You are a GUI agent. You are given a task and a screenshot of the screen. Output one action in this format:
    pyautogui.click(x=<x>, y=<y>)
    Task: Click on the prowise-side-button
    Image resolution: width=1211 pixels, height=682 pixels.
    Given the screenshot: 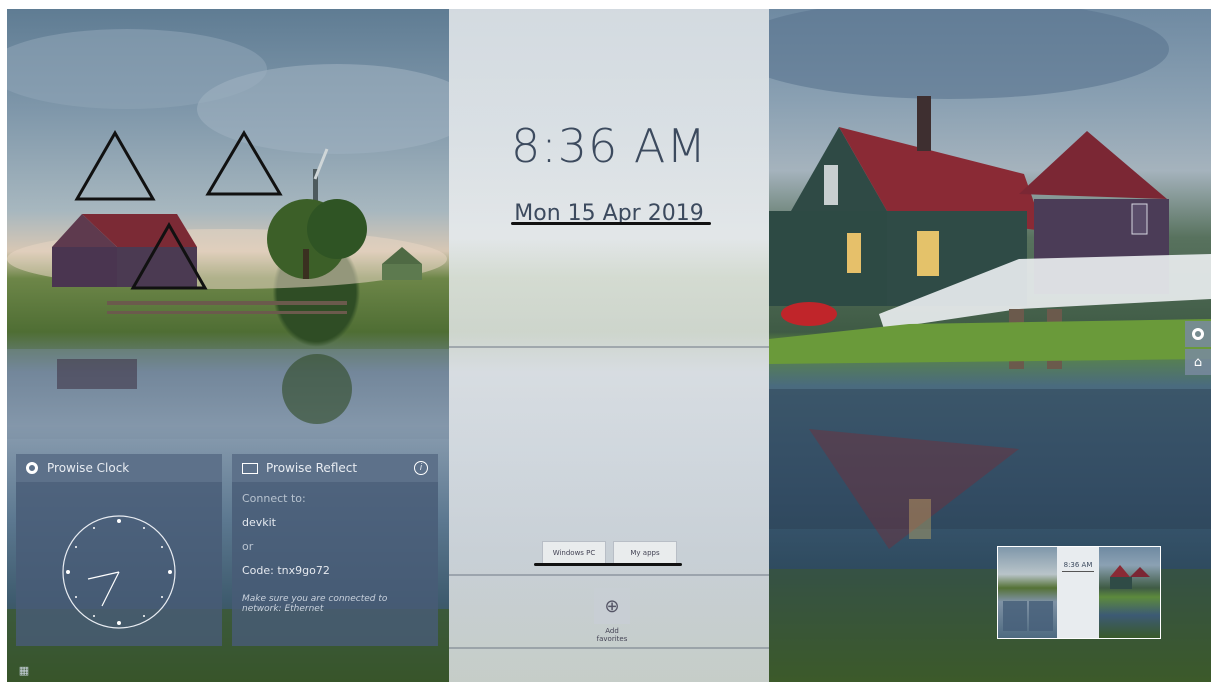 What is the action you would take?
    pyautogui.click(x=1198, y=334)
    